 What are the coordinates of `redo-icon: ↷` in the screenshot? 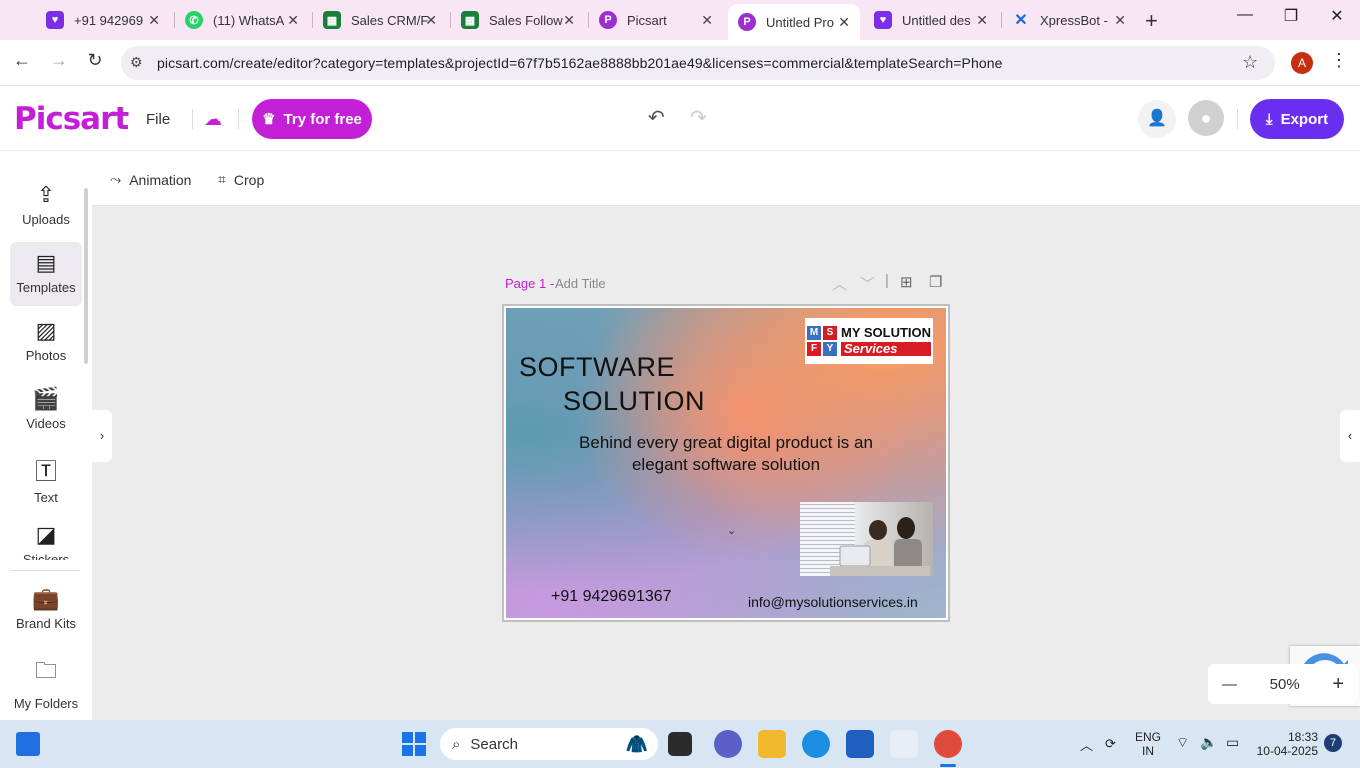 It's located at (698, 117).